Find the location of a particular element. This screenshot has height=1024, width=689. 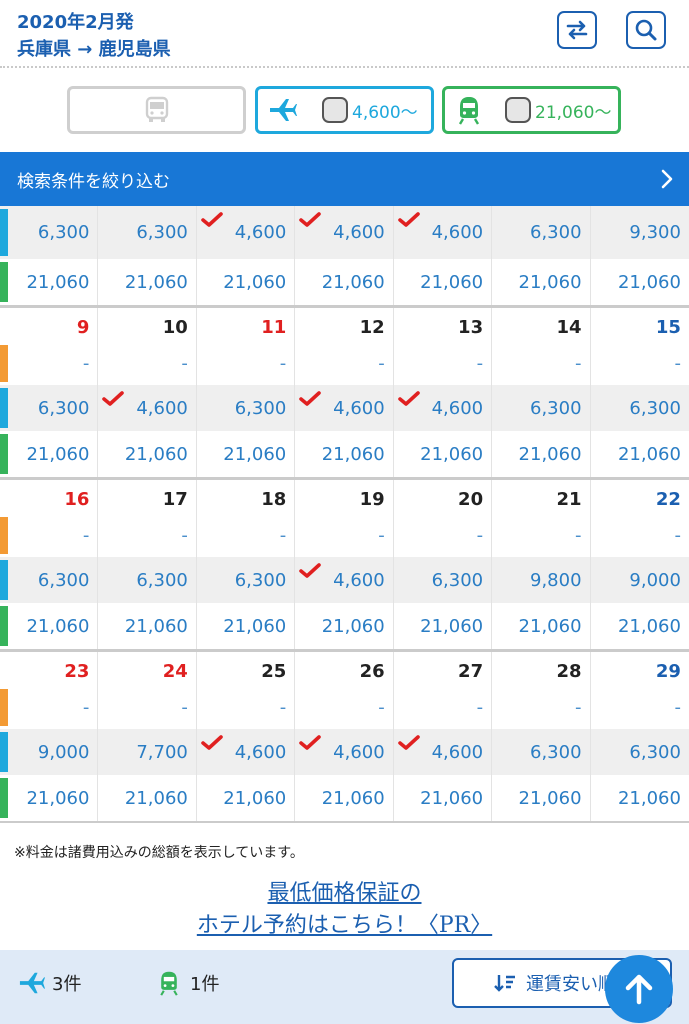

pr-line-2: ホテル予約はこちら！〈PR〉 is located at coordinates (344, 925).